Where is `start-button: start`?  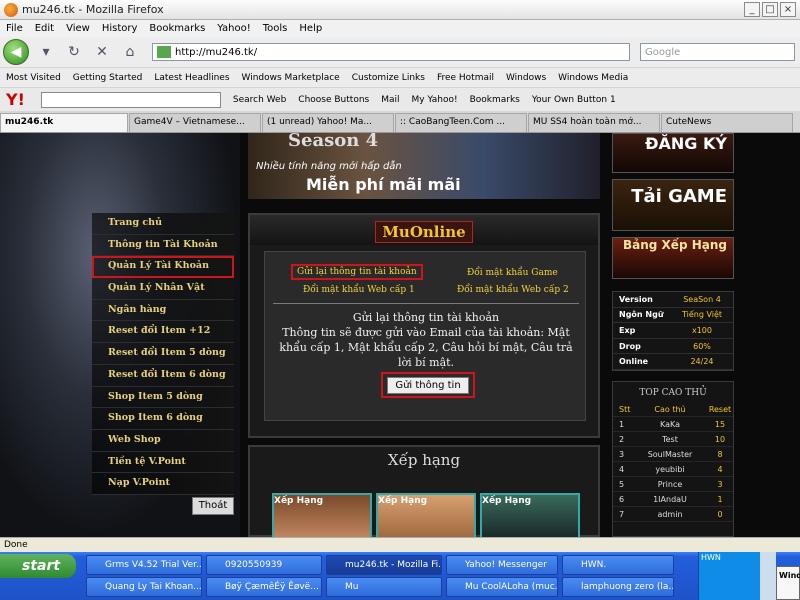 start-button: start is located at coordinates (38, 566).